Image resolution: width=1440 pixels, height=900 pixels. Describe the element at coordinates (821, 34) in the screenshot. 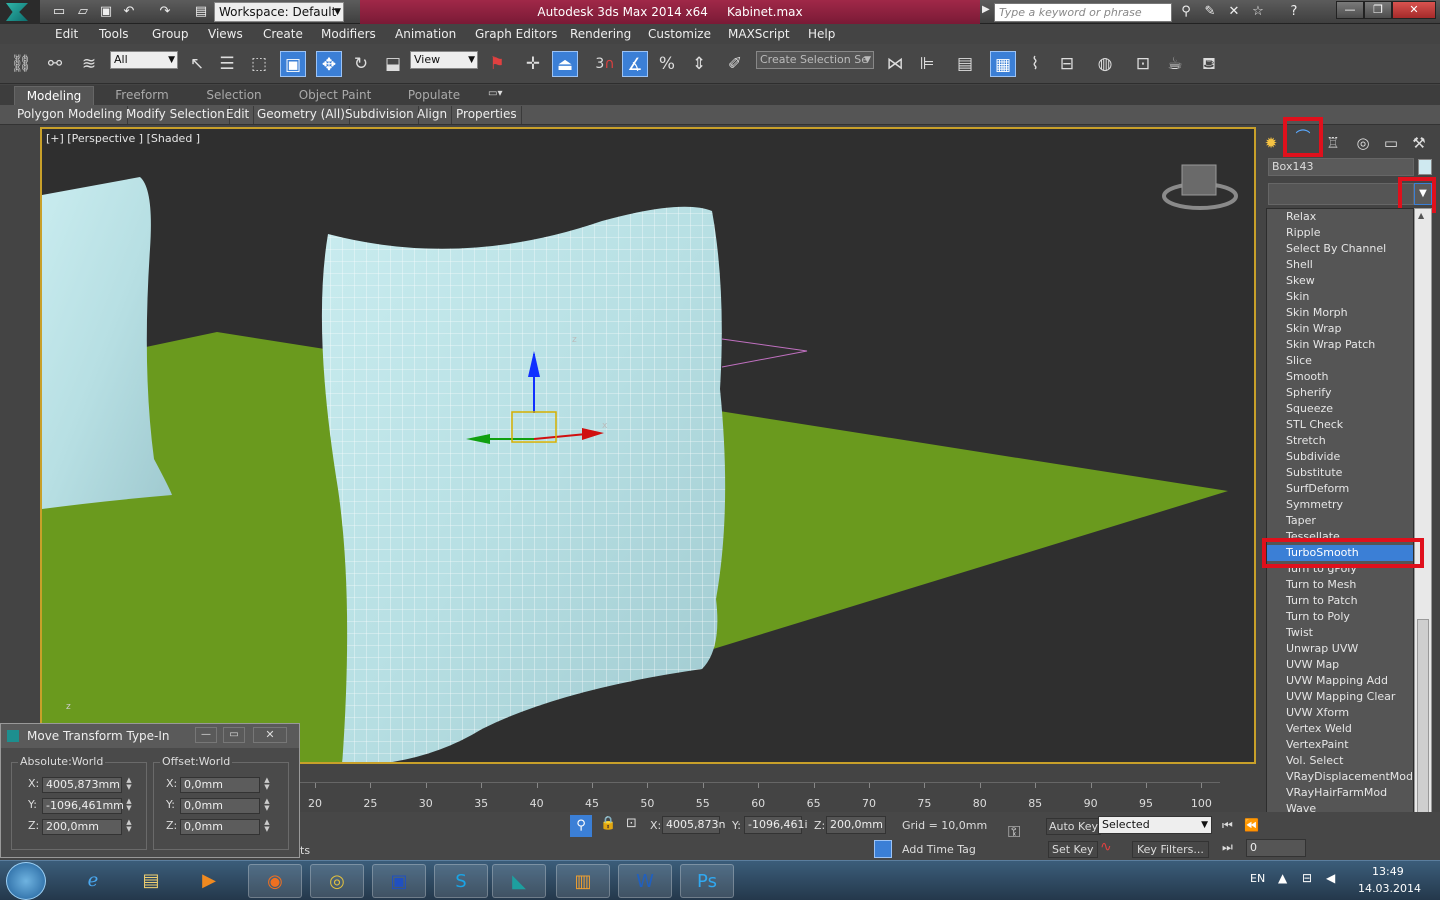

I see `menu-help: Help` at that location.